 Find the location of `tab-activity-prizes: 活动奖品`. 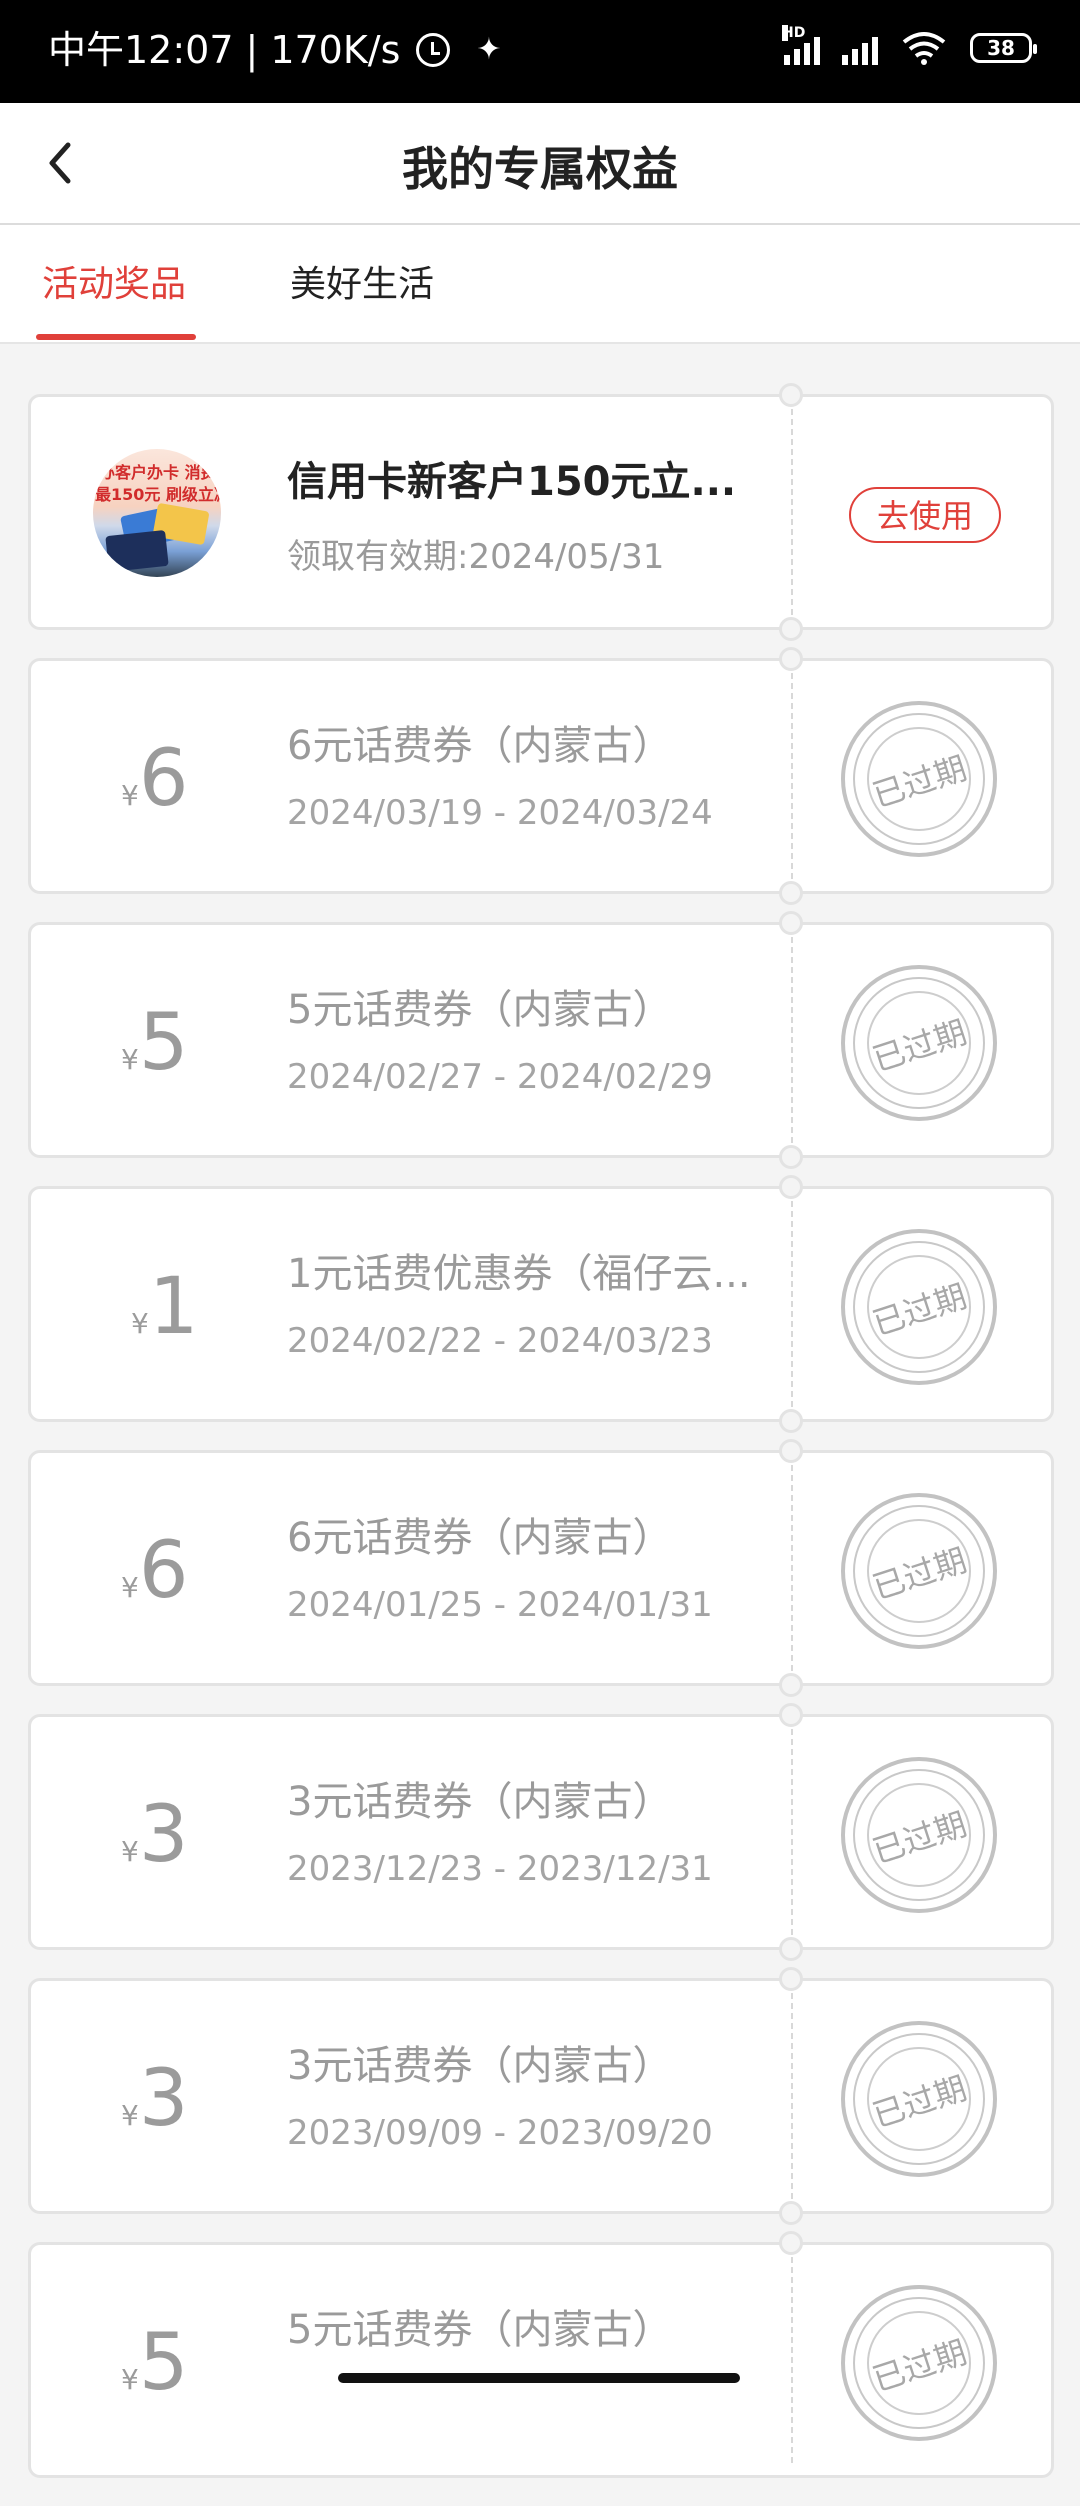

tab-activity-prizes: 活动奖品 is located at coordinates (114, 298).